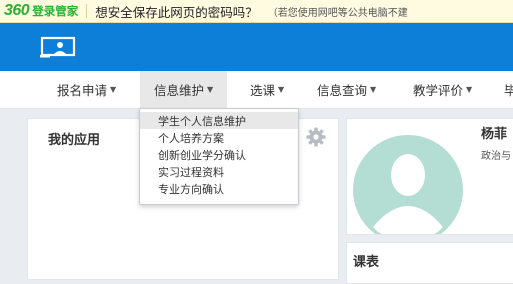 The width and height of the screenshot is (513, 284). I want to click on public-computer-note: （若您使用网吧等公共电脑不建, so click(337, 13).